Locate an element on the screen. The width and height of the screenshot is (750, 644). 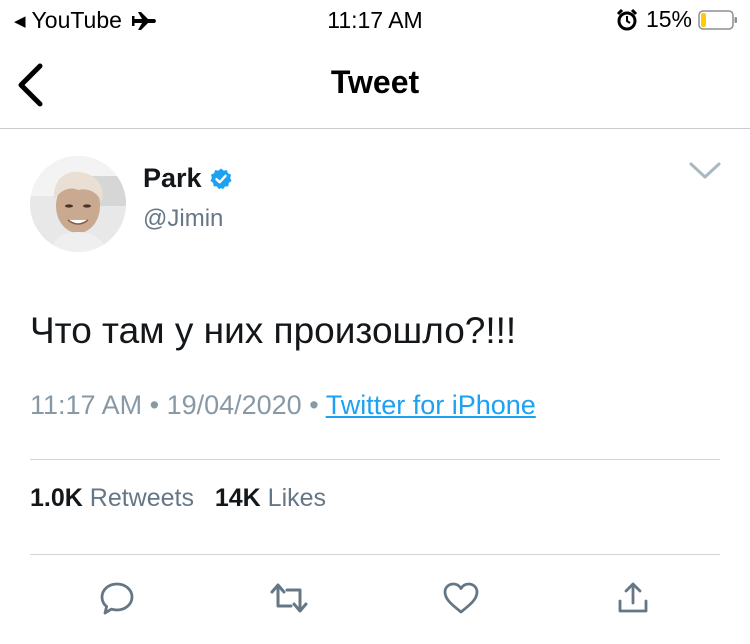
share-icon is located at coordinates (633, 597).